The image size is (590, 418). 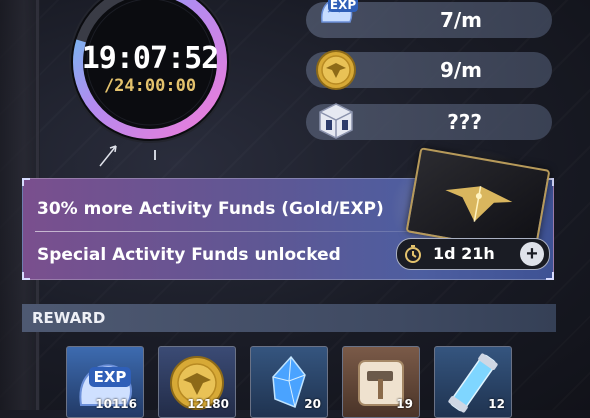 I want to click on banner-bonus-text: 30% more Activity Funds (Gold/EXP), so click(x=210, y=209).